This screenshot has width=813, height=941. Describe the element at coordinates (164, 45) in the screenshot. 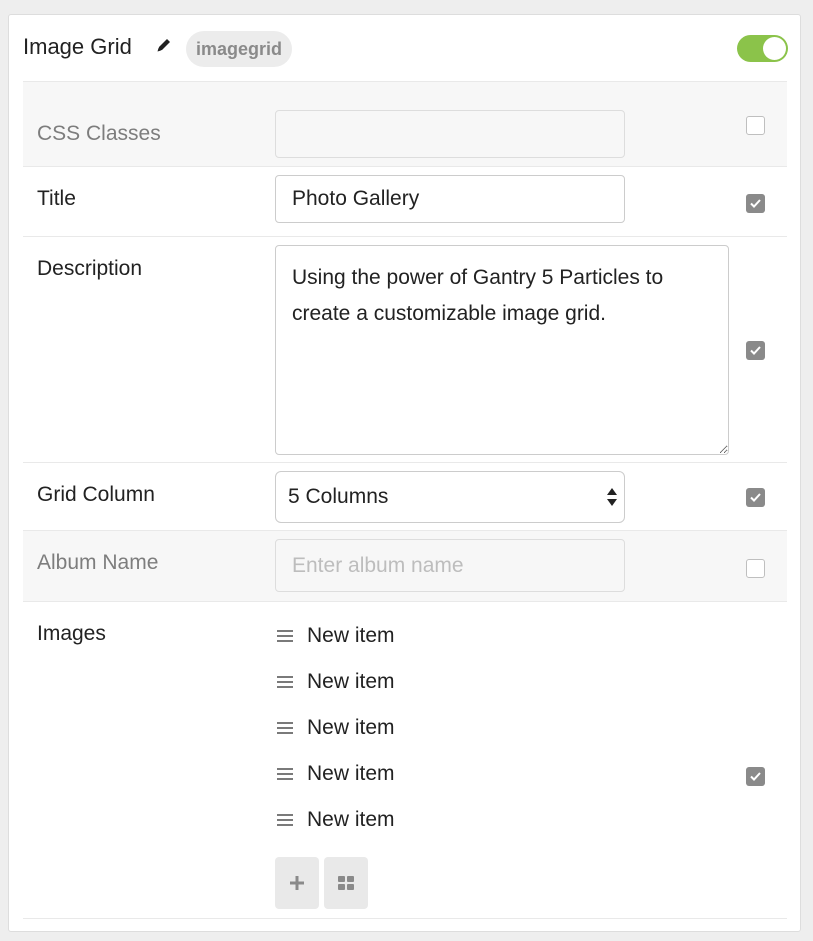

I see `pencil-icon` at that location.